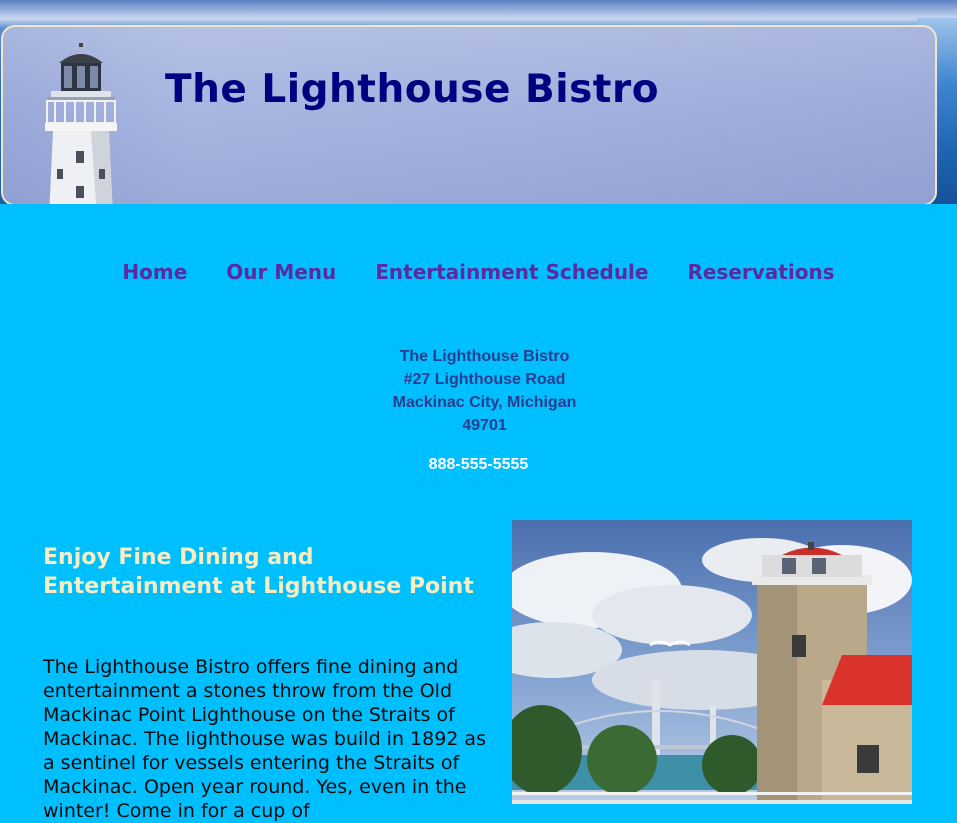  Describe the element at coordinates (484, 425) in the screenshot. I see `address-line-zip: 49701` at that location.